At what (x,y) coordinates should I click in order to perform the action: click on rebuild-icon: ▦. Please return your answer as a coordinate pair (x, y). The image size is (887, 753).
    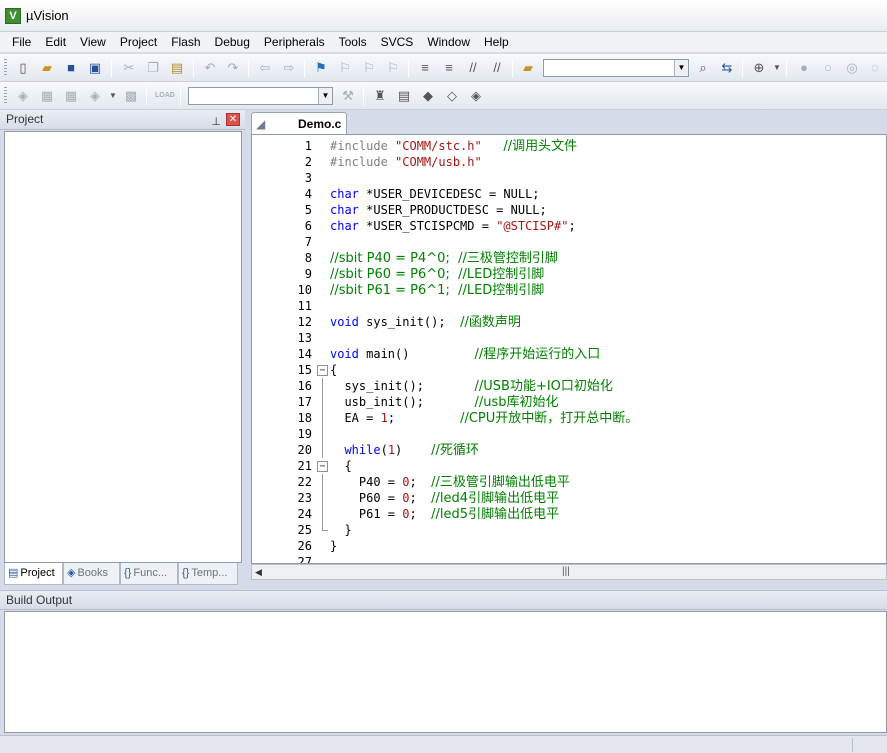
    Looking at the image, I should click on (71, 96).